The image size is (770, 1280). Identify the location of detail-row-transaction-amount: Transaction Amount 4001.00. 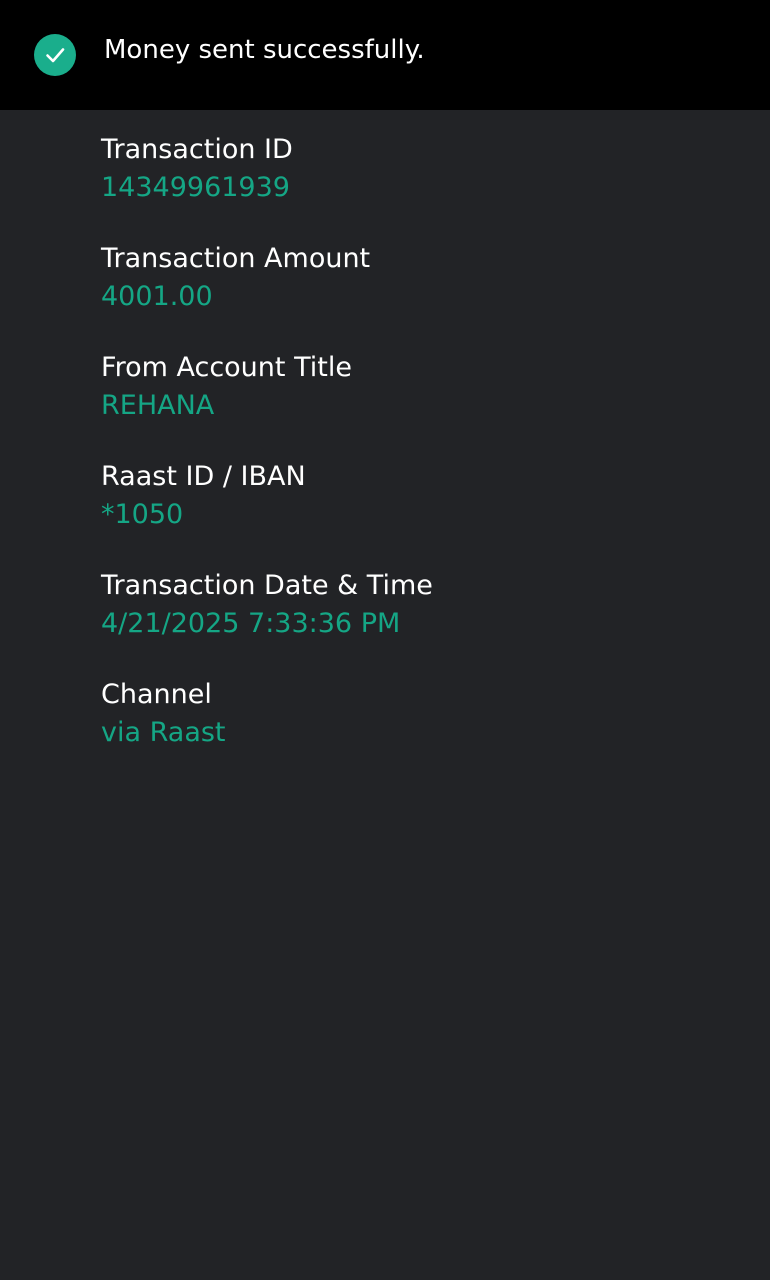
(421, 295).